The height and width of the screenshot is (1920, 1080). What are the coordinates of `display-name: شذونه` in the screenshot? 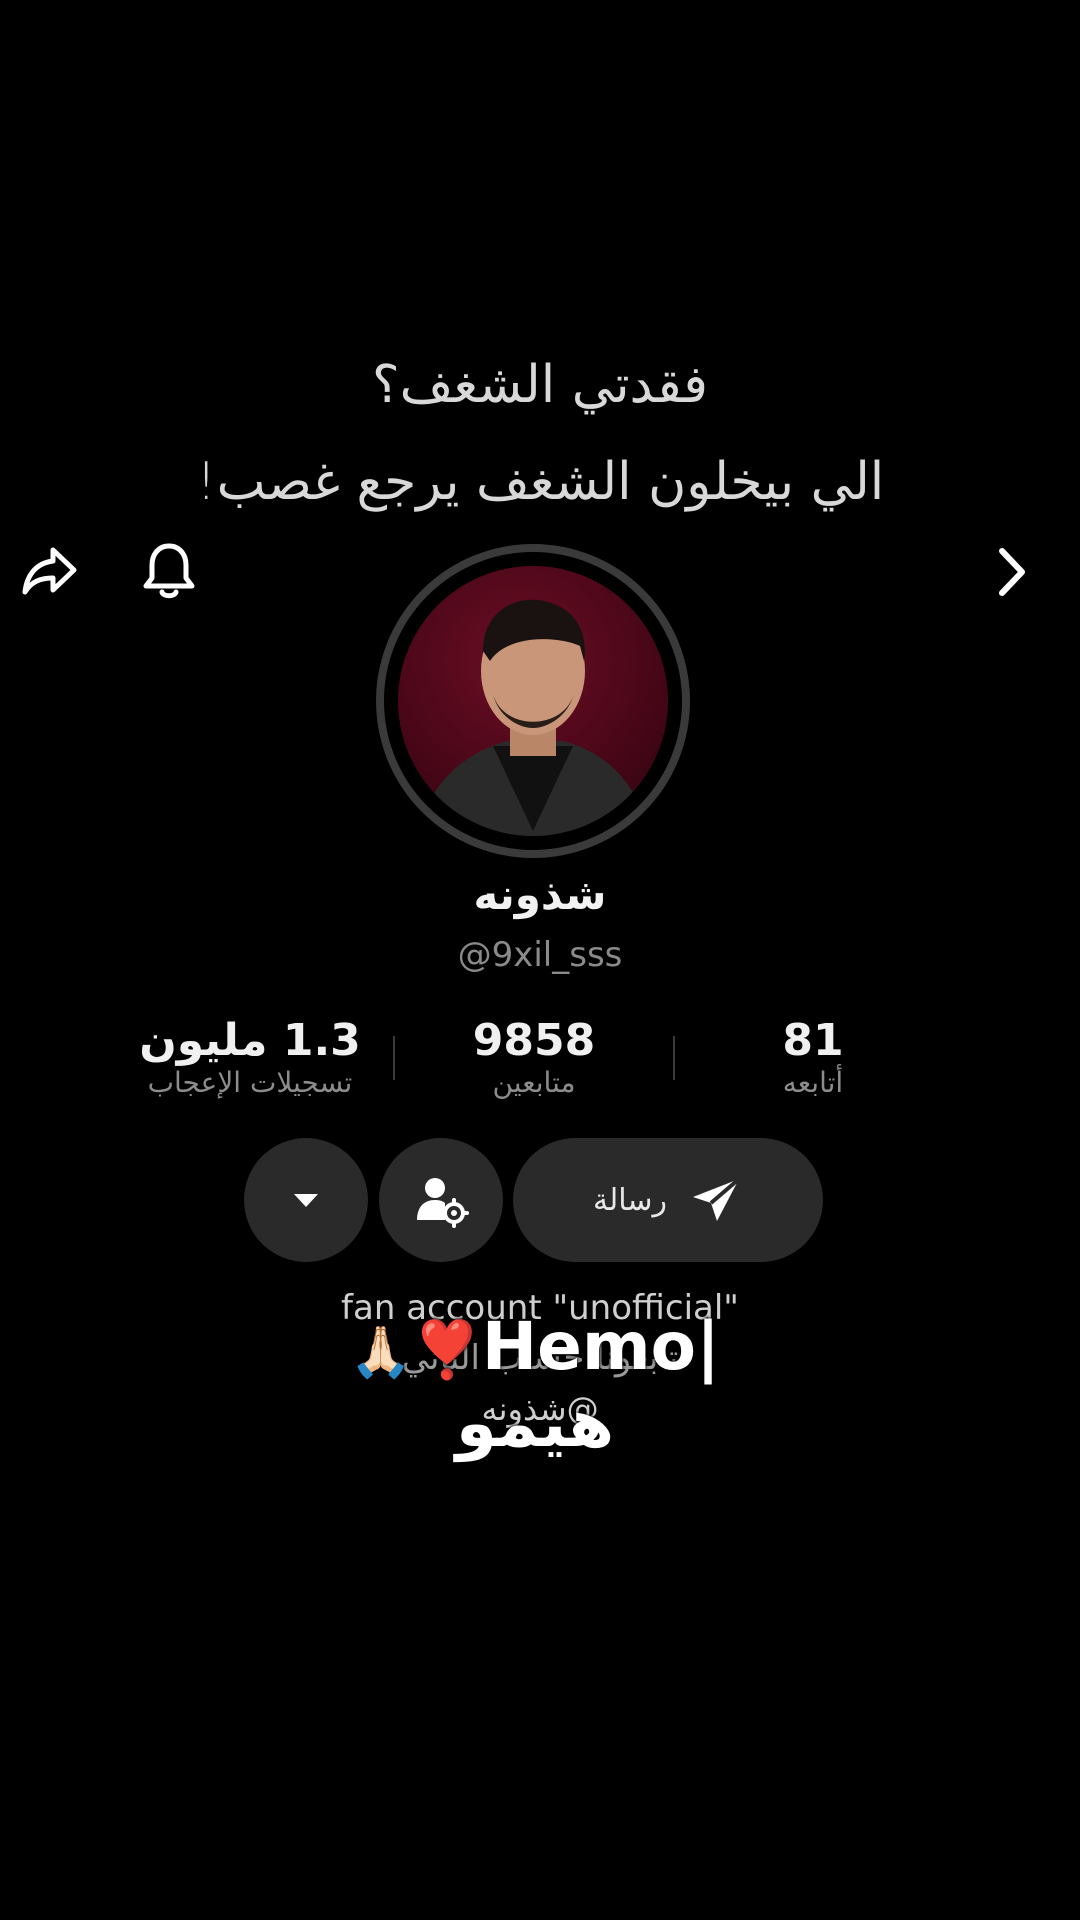 It's located at (540, 894).